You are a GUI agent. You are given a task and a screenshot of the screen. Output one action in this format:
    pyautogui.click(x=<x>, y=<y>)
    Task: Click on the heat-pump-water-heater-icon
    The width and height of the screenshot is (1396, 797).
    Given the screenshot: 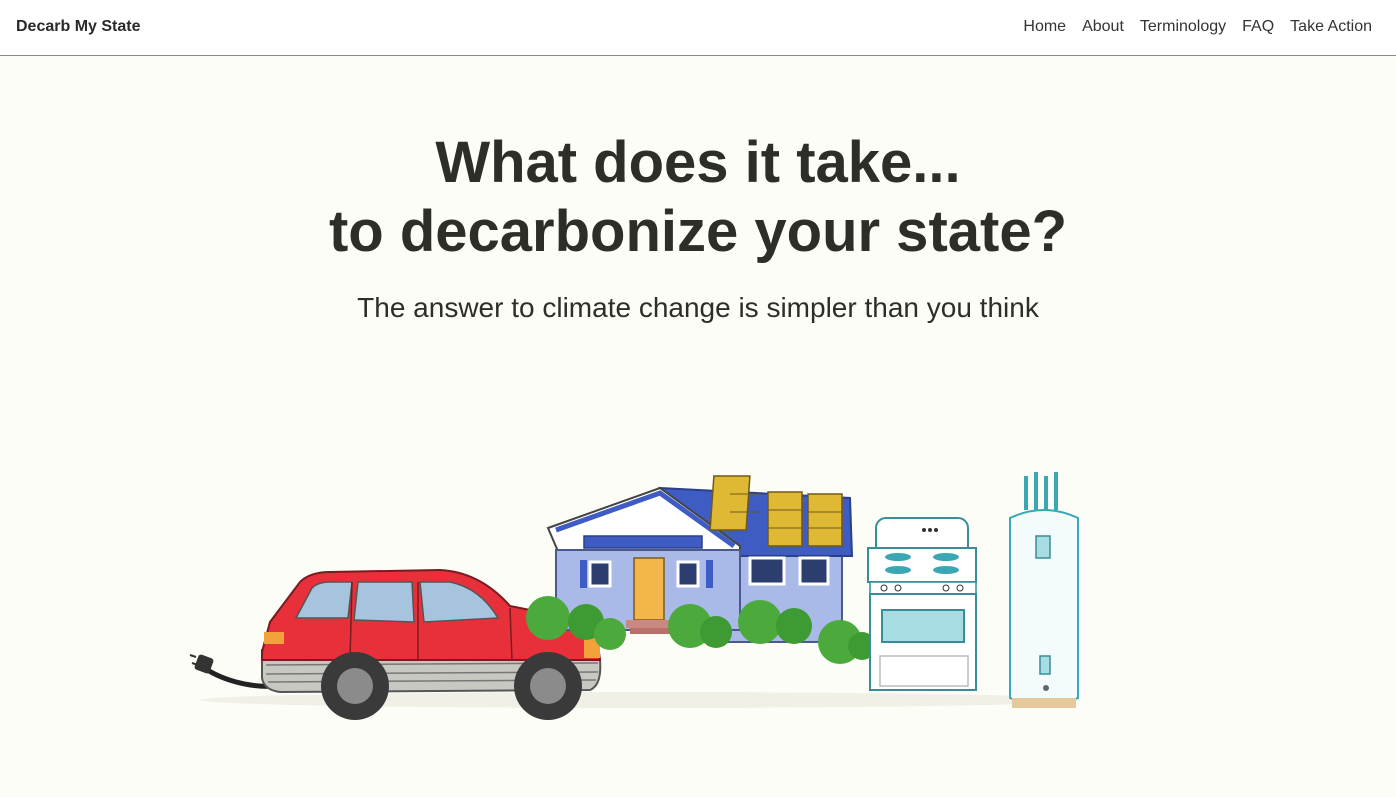 What is the action you would take?
    pyautogui.click(x=1044, y=590)
    